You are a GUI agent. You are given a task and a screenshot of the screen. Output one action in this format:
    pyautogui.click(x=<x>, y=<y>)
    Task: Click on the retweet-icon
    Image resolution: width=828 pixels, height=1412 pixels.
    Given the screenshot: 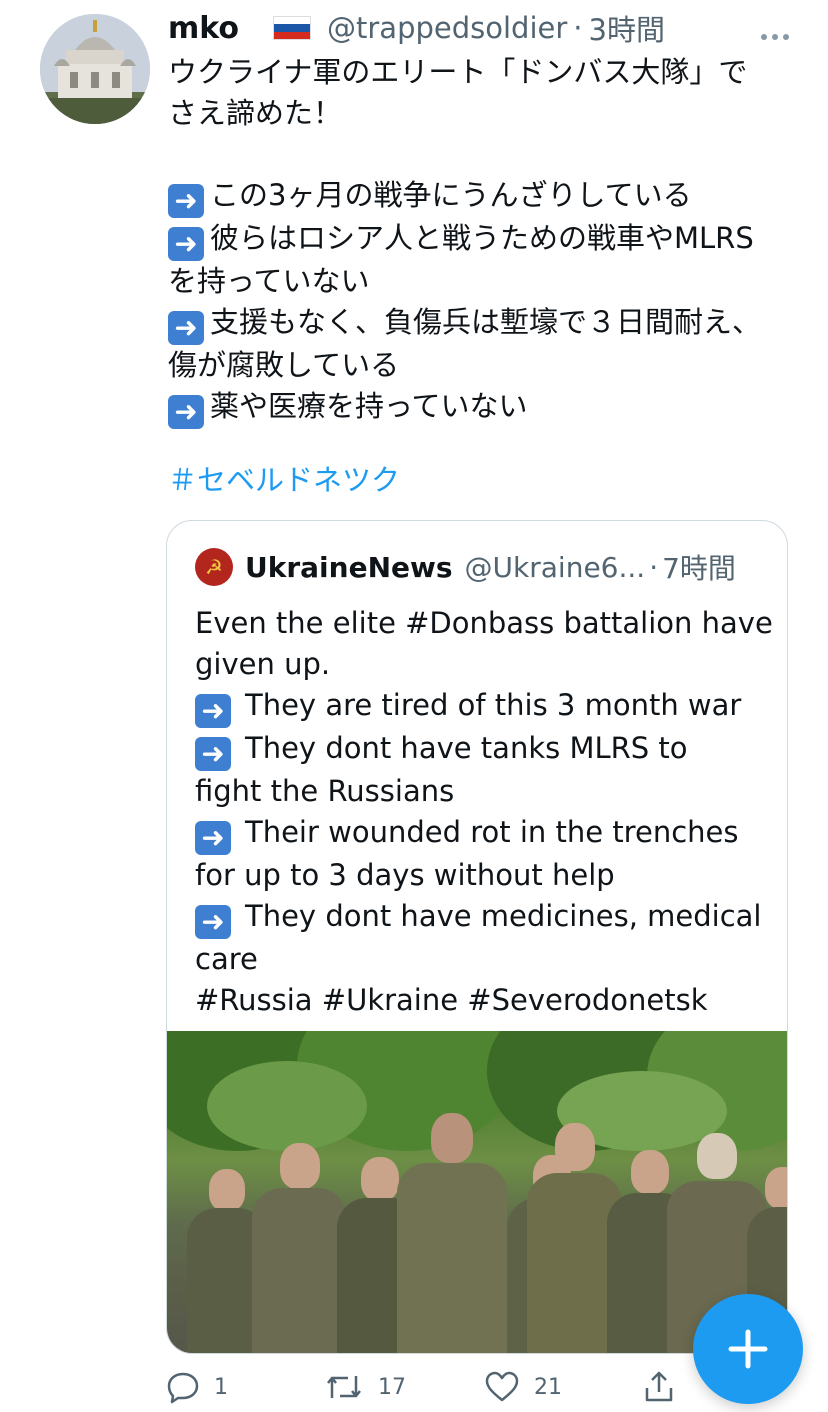 What is the action you would take?
    pyautogui.click(x=344, y=1387)
    